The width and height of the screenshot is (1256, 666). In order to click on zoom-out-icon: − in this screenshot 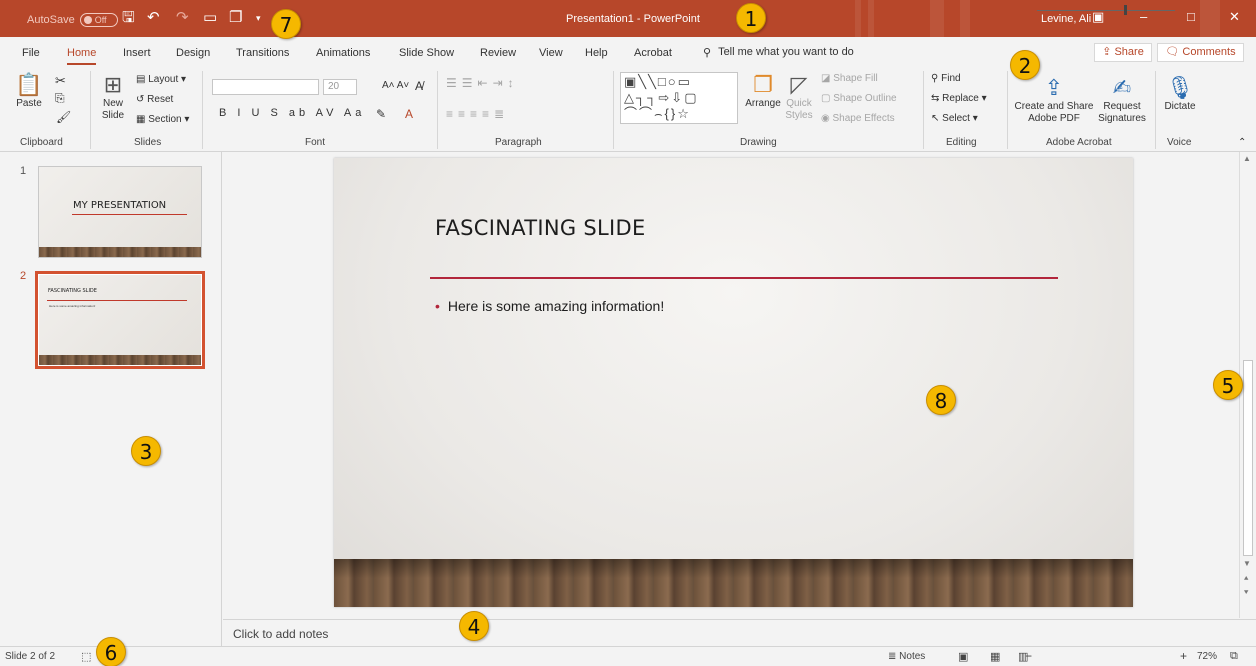, I will do `click(1028, 656)`.